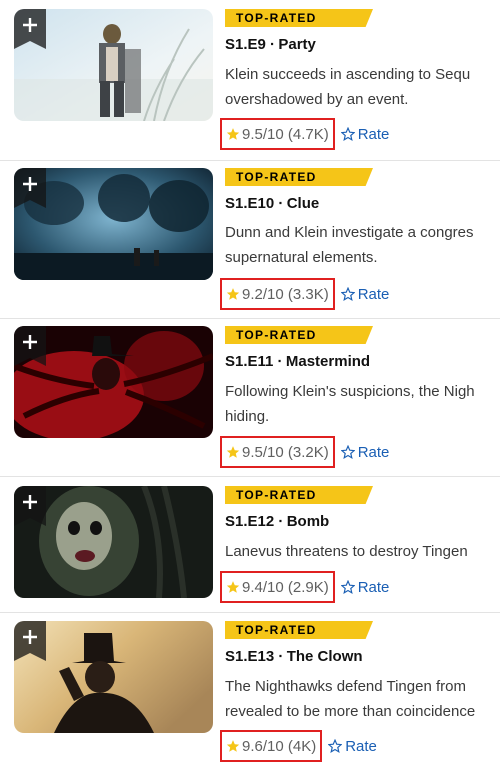 The width and height of the screenshot is (500, 764). I want to click on episode-description: Lanevus threatens to destroy Tingen, so click(362, 551).